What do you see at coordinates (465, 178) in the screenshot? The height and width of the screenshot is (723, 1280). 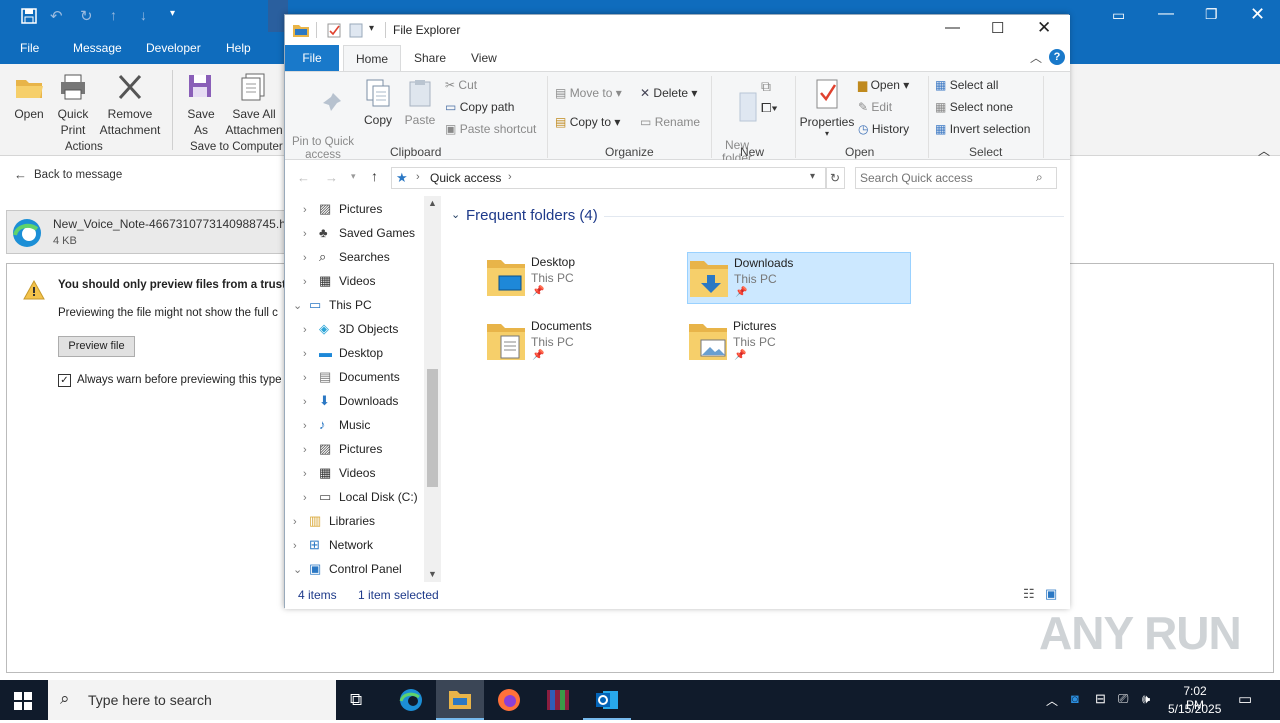 I see `breadcrumb-quick-access: Quick access` at bounding box center [465, 178].